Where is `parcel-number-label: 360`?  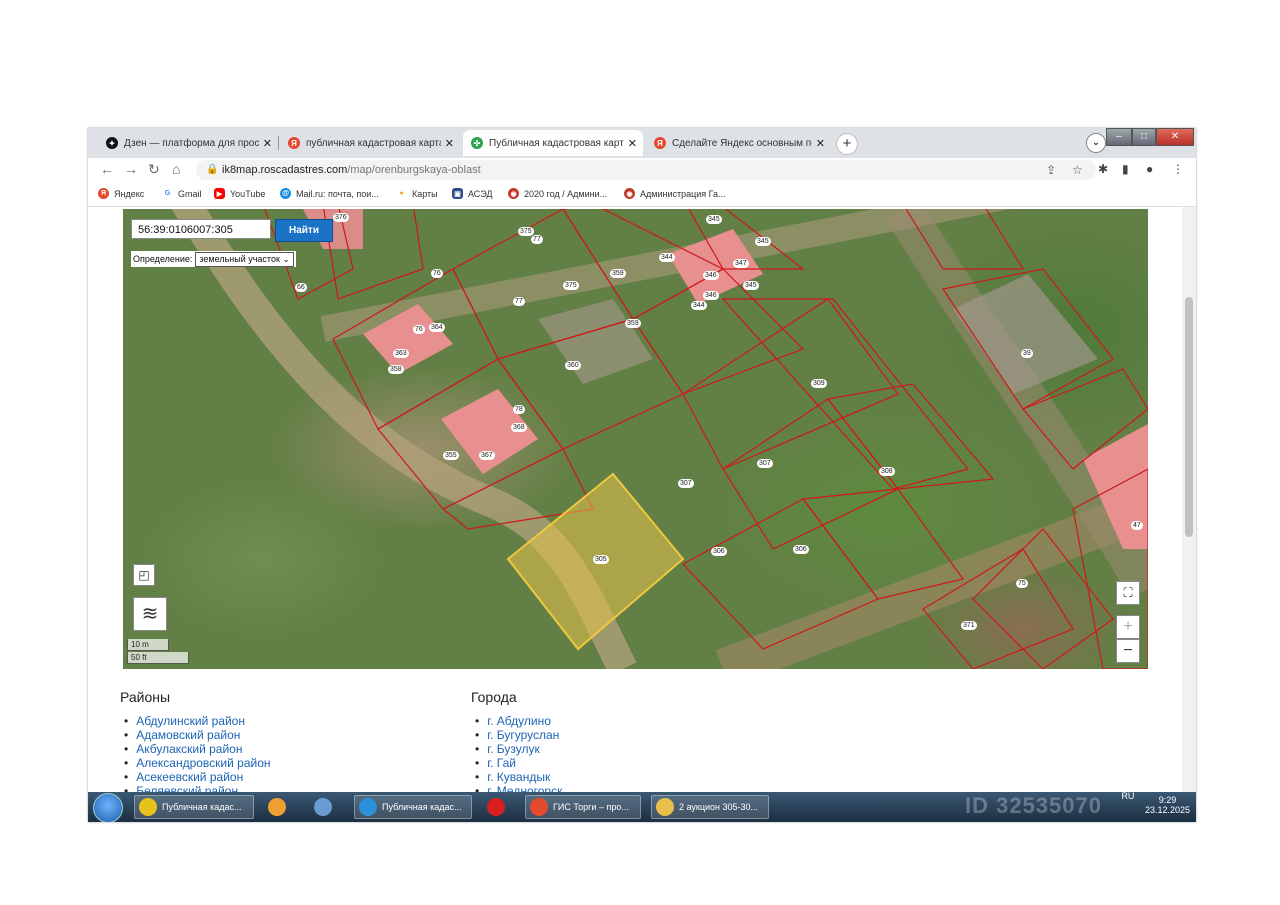 parcel-number-label: 360 is located at coordinates (573, 365).